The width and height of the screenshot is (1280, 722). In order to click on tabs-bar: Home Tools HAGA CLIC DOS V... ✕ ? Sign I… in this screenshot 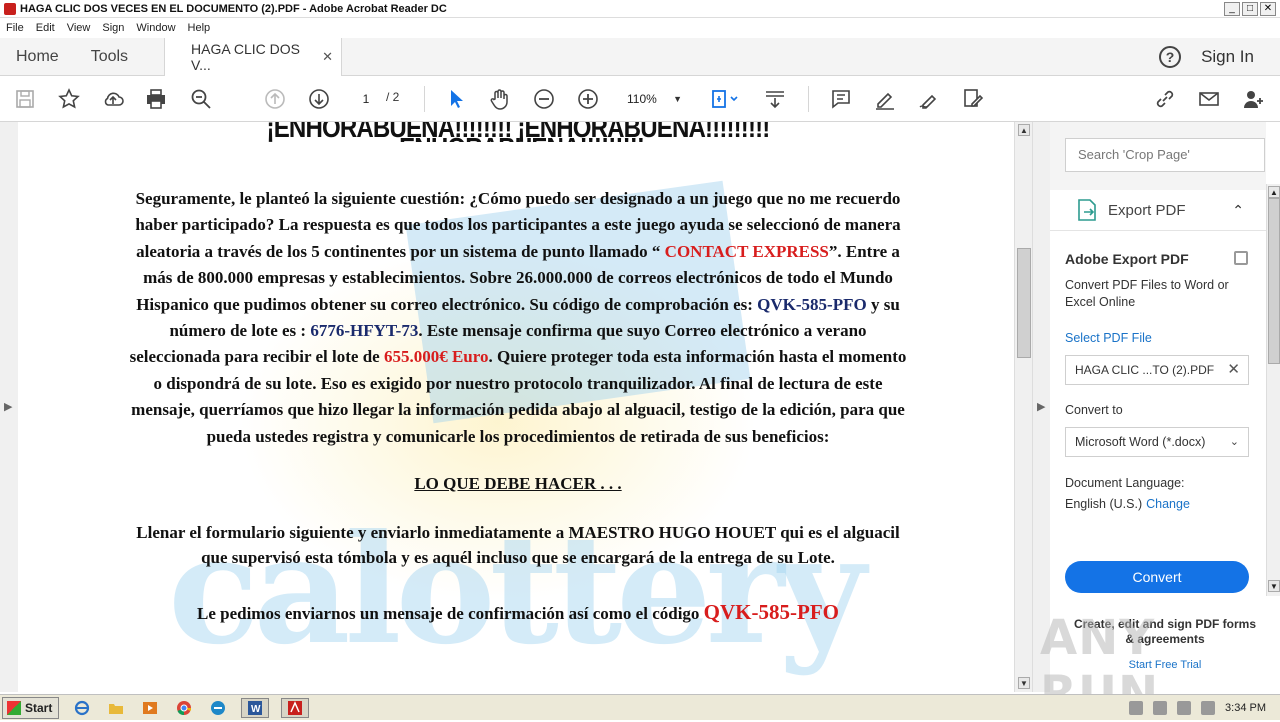, I will do `click(640, 56)`.